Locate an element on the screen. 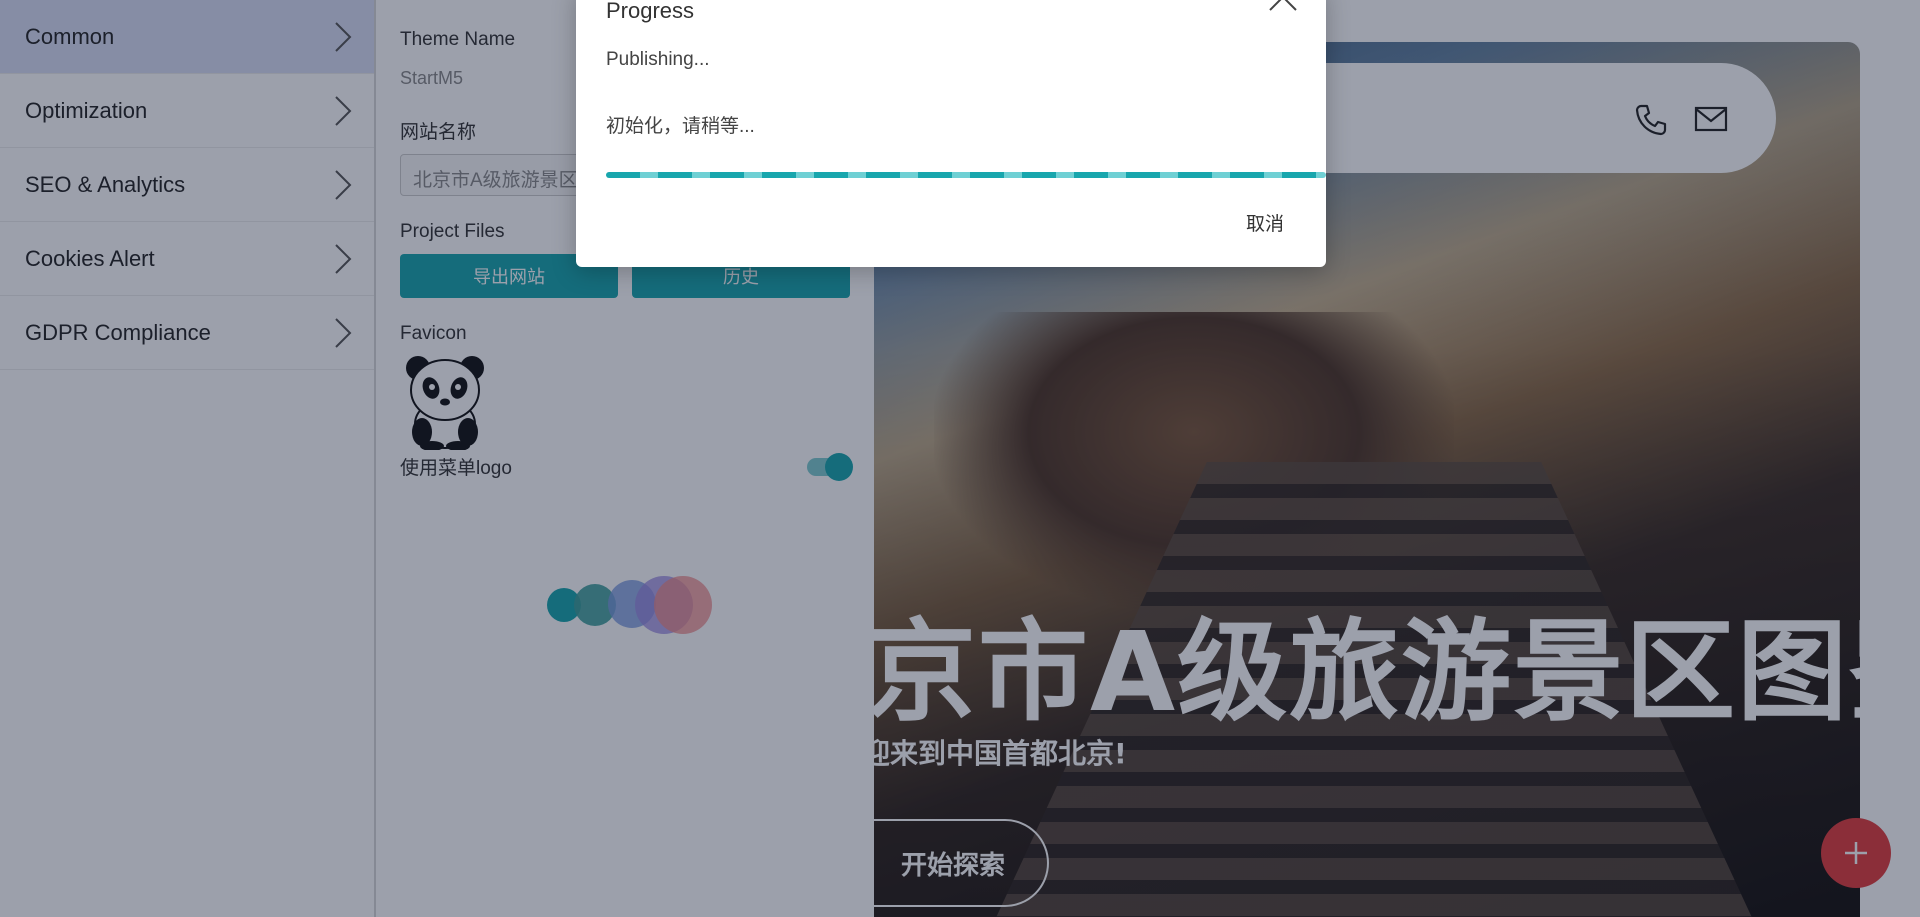  dialog-title: Progress is located at coordinates (650, 11).